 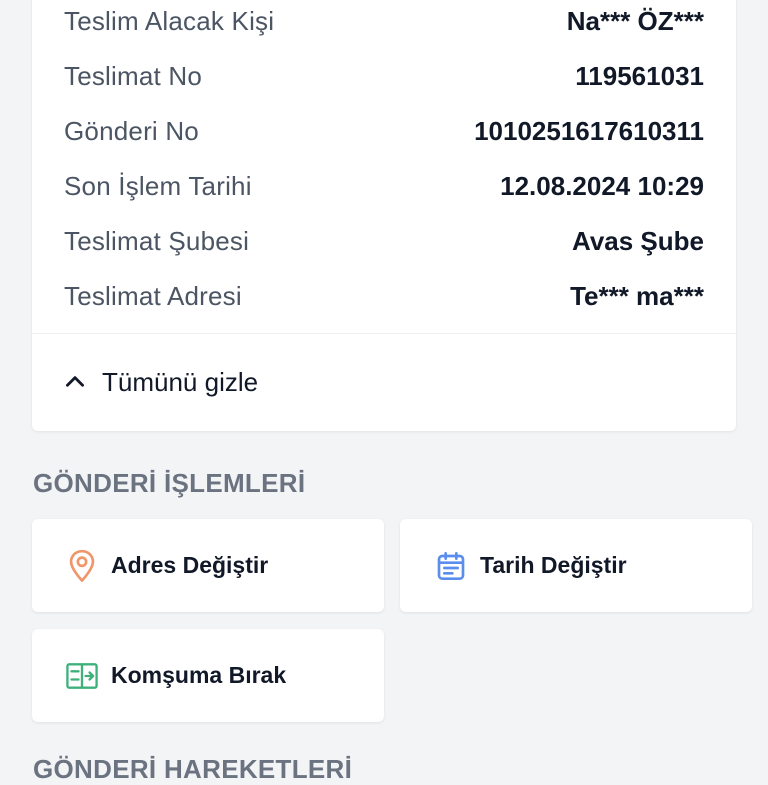 What do you see at coordinates (75, 381) in the screenshot?
I see `chevron-up-icon` at bounding box center [75, 381].